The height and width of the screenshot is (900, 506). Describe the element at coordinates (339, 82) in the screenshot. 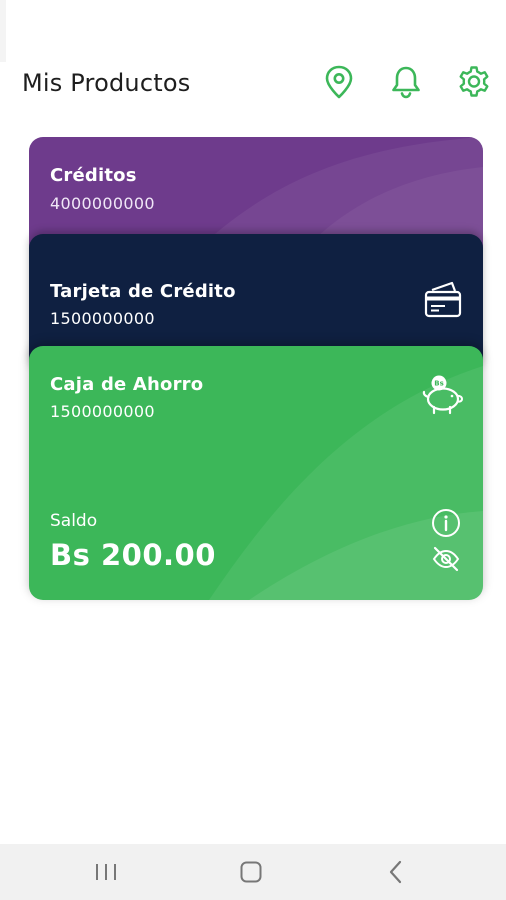

I see `location-pin-icon` at that location.